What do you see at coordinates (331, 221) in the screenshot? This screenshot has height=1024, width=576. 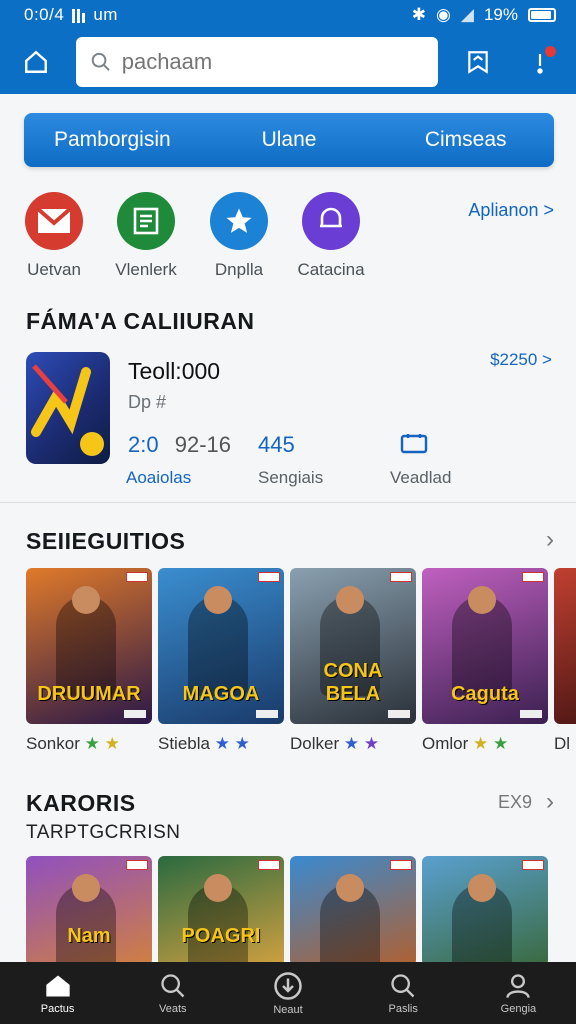 I see `game-controller-icon` at bounding box center [331, 221].